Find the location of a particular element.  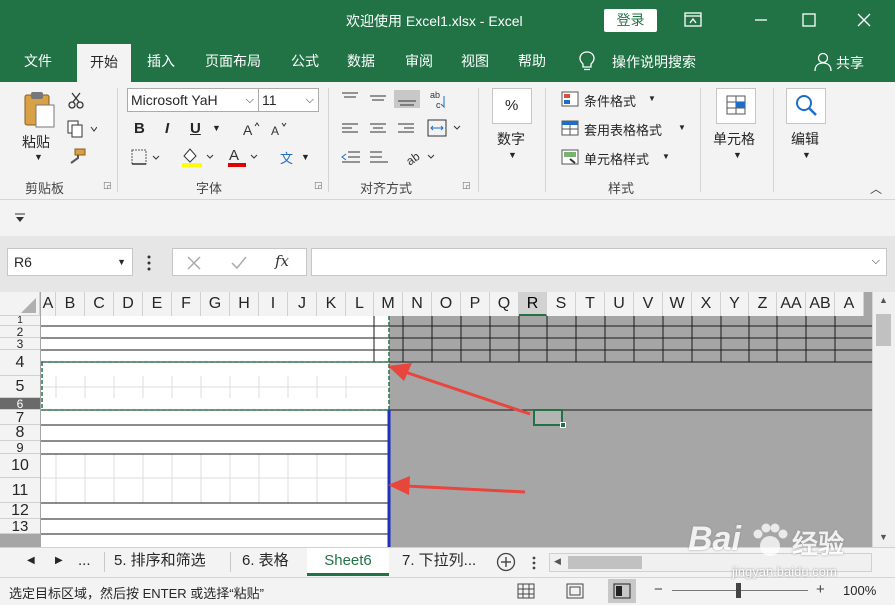

zoom-level: 100% is located at coordinates (859, 590).